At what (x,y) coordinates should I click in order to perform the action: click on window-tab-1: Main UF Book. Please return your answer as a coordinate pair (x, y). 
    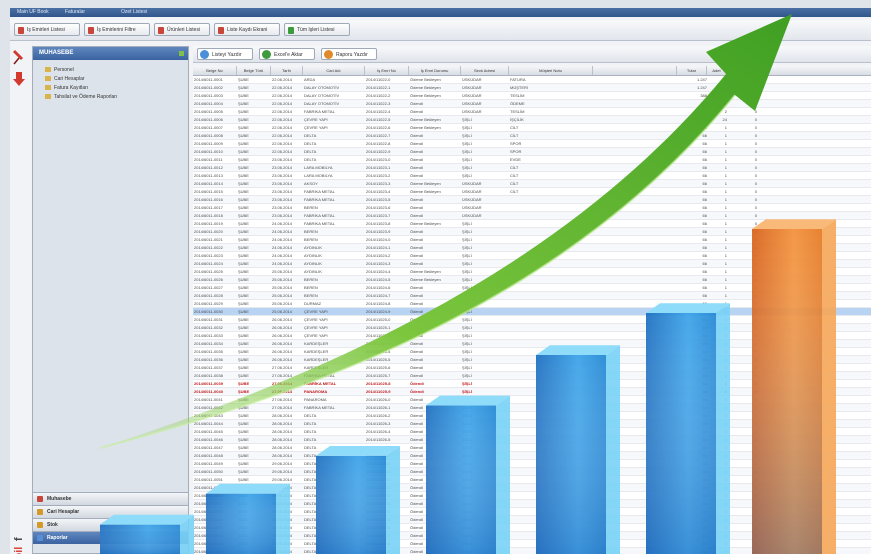
    Looking at the image, I should click on (33, 12).